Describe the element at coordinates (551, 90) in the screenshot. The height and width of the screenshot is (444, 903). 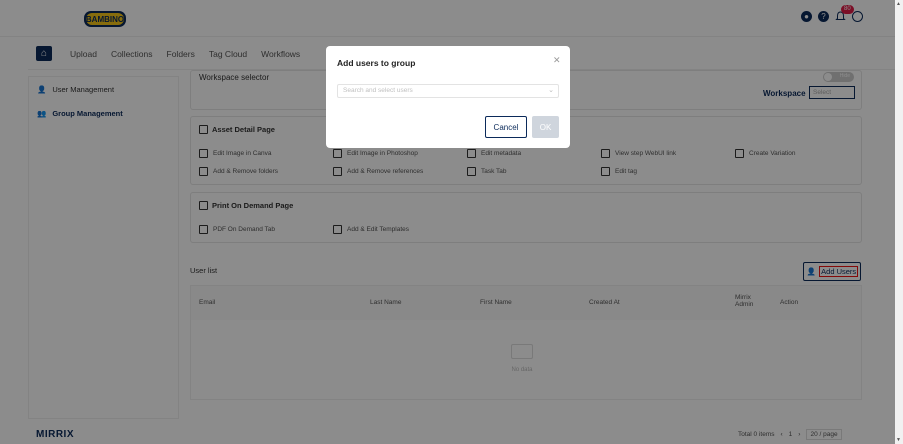
I see `chevron-down-icon: ⌄` at that location.